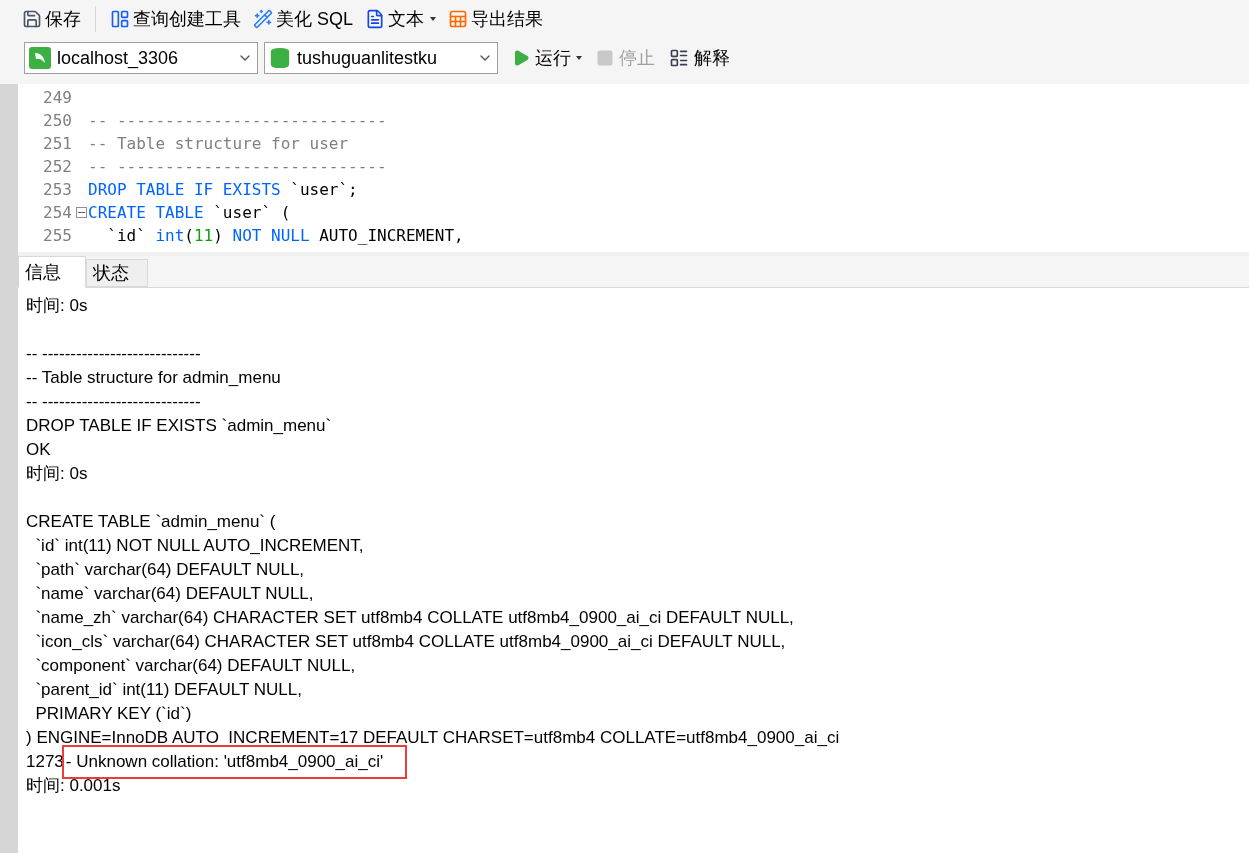 This screenshot has width=1249, height=853. What do you see at coordinates (375, 19) in the screenshot?
I see `document-icon` at bounding box center [375, 19].